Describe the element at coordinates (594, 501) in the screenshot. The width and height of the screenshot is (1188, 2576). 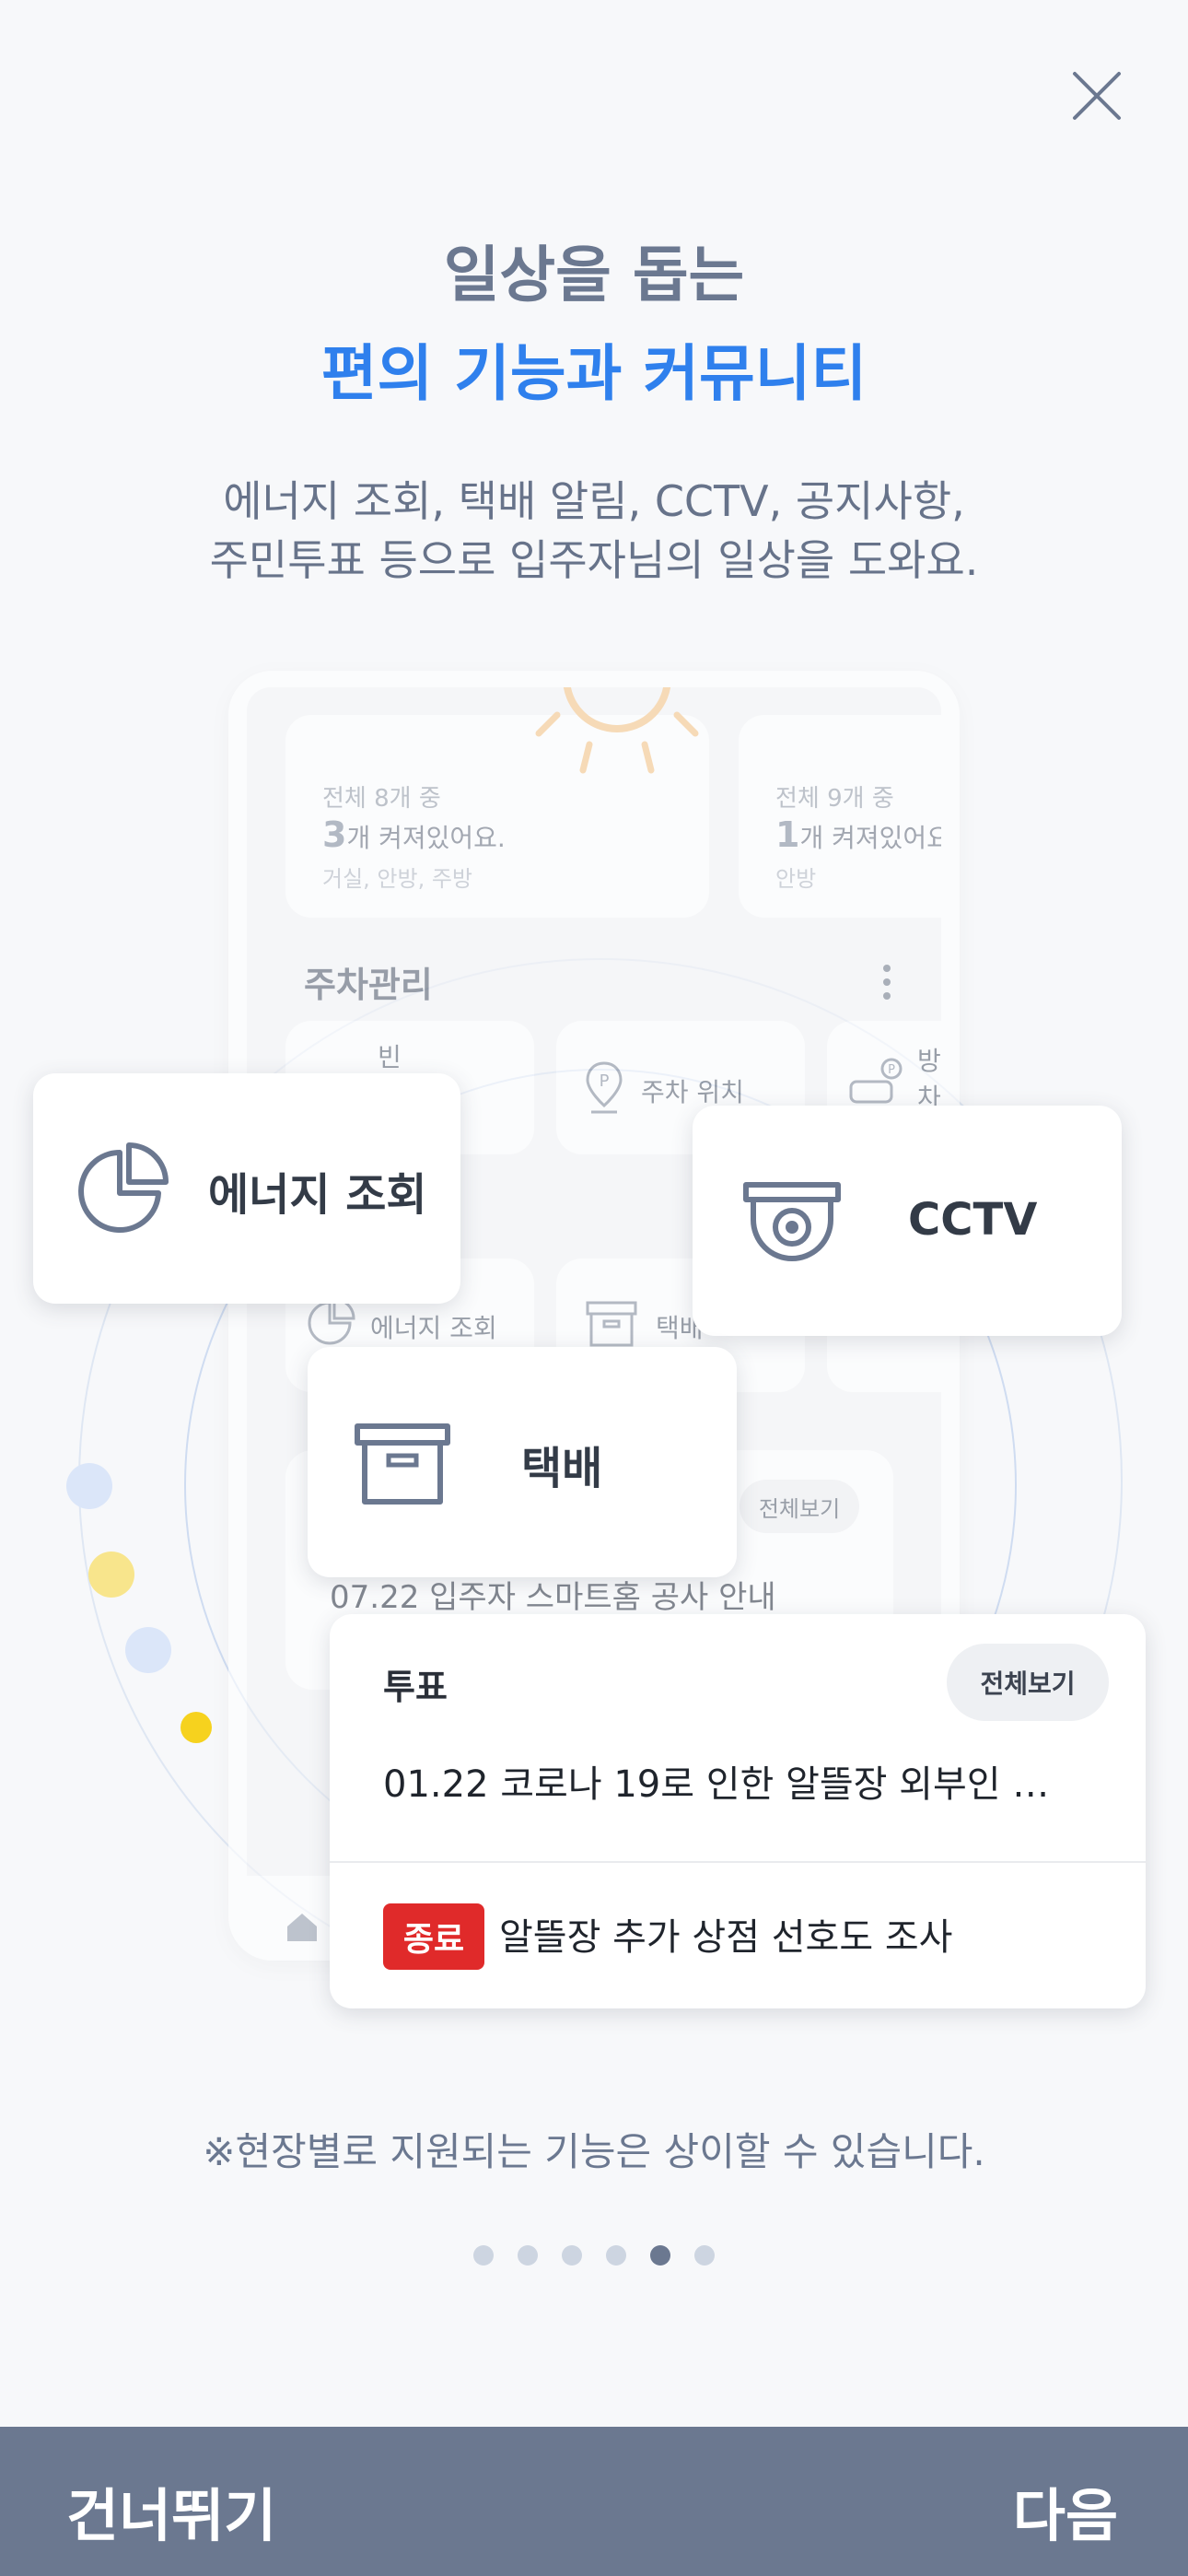
I see `subtitle-line1: 에너지 조회, 택배 알림, CCTV, 공지사항,` at that location.